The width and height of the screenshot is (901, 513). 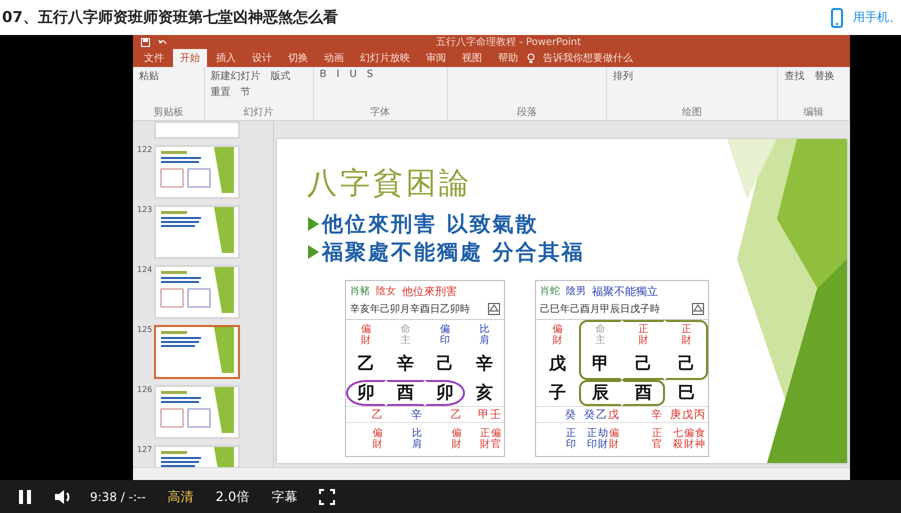 What do you see at coordinates (144, 449) in the screenshot?
I see `slide-number: 127` at bounding box center [144, 449].